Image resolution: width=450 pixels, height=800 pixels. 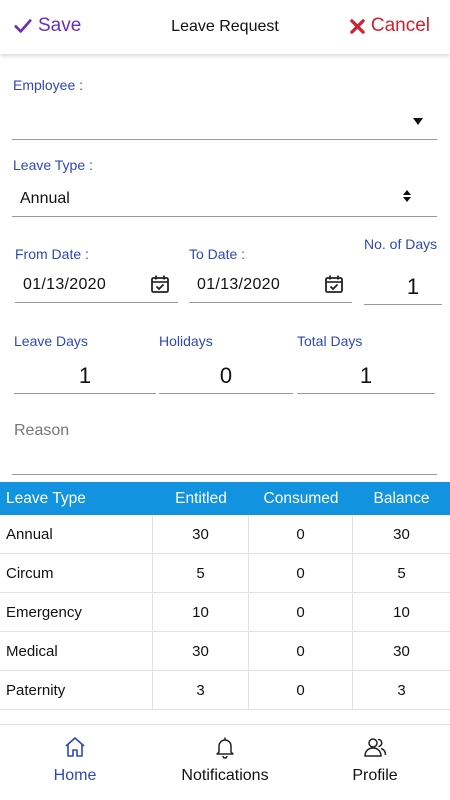 What do you see at coordinates (46, 498) in the screenshot?
I see `table-header-cell: Leave Type` at bounding box center [46, 498].